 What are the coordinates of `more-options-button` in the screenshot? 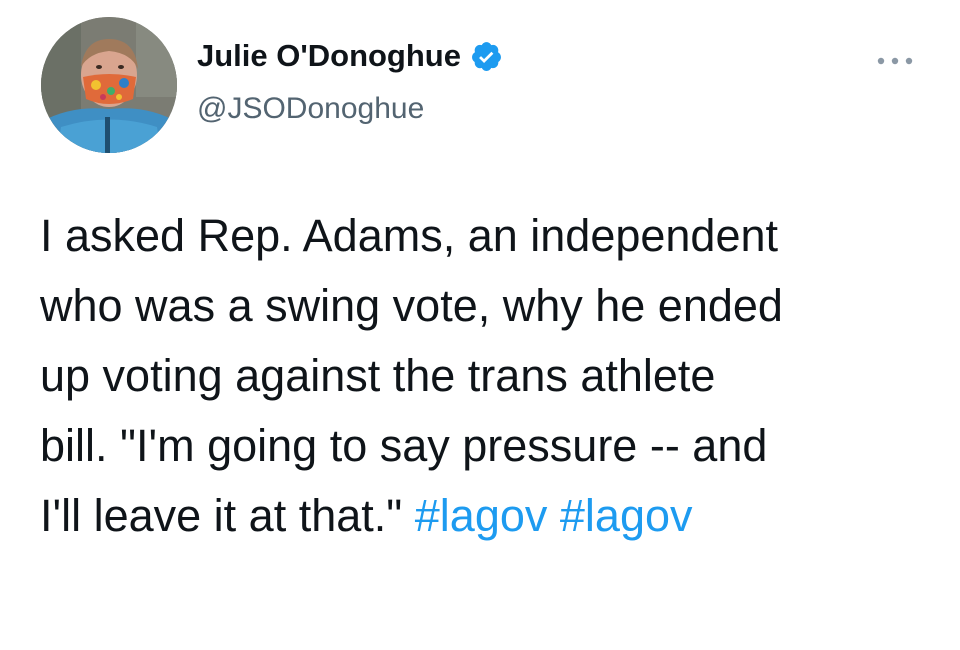 It's located at (895, 61).